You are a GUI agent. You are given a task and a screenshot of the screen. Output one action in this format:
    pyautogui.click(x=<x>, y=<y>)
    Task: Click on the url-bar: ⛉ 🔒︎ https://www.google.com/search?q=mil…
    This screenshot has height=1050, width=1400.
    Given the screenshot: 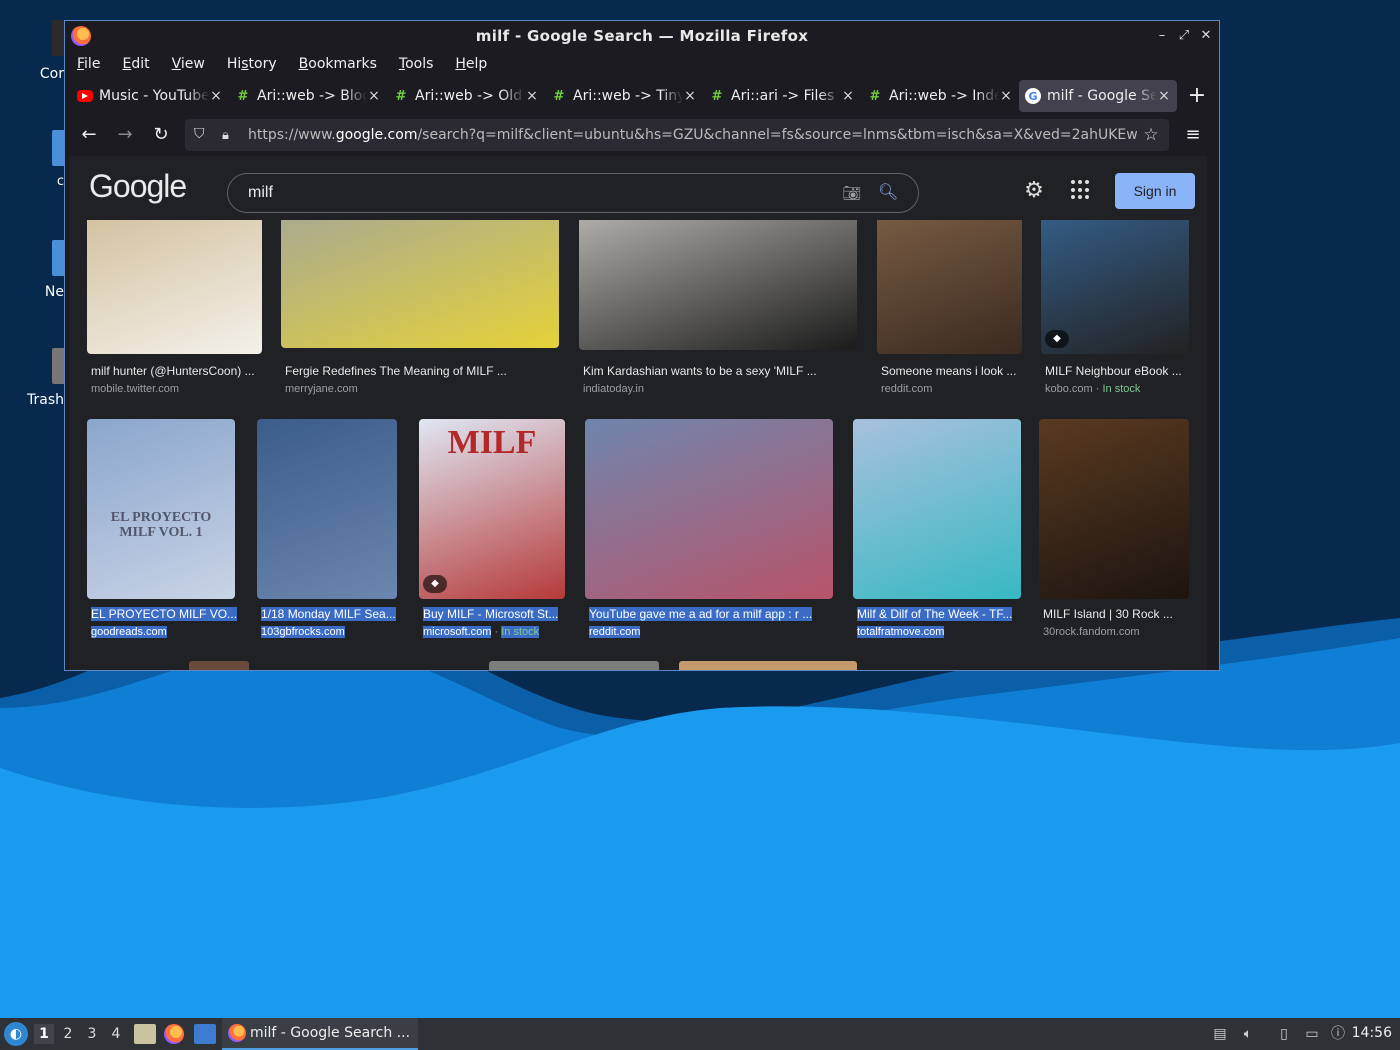 What is the action you would take?
    pyautogui.click(x=677, y=135)
    